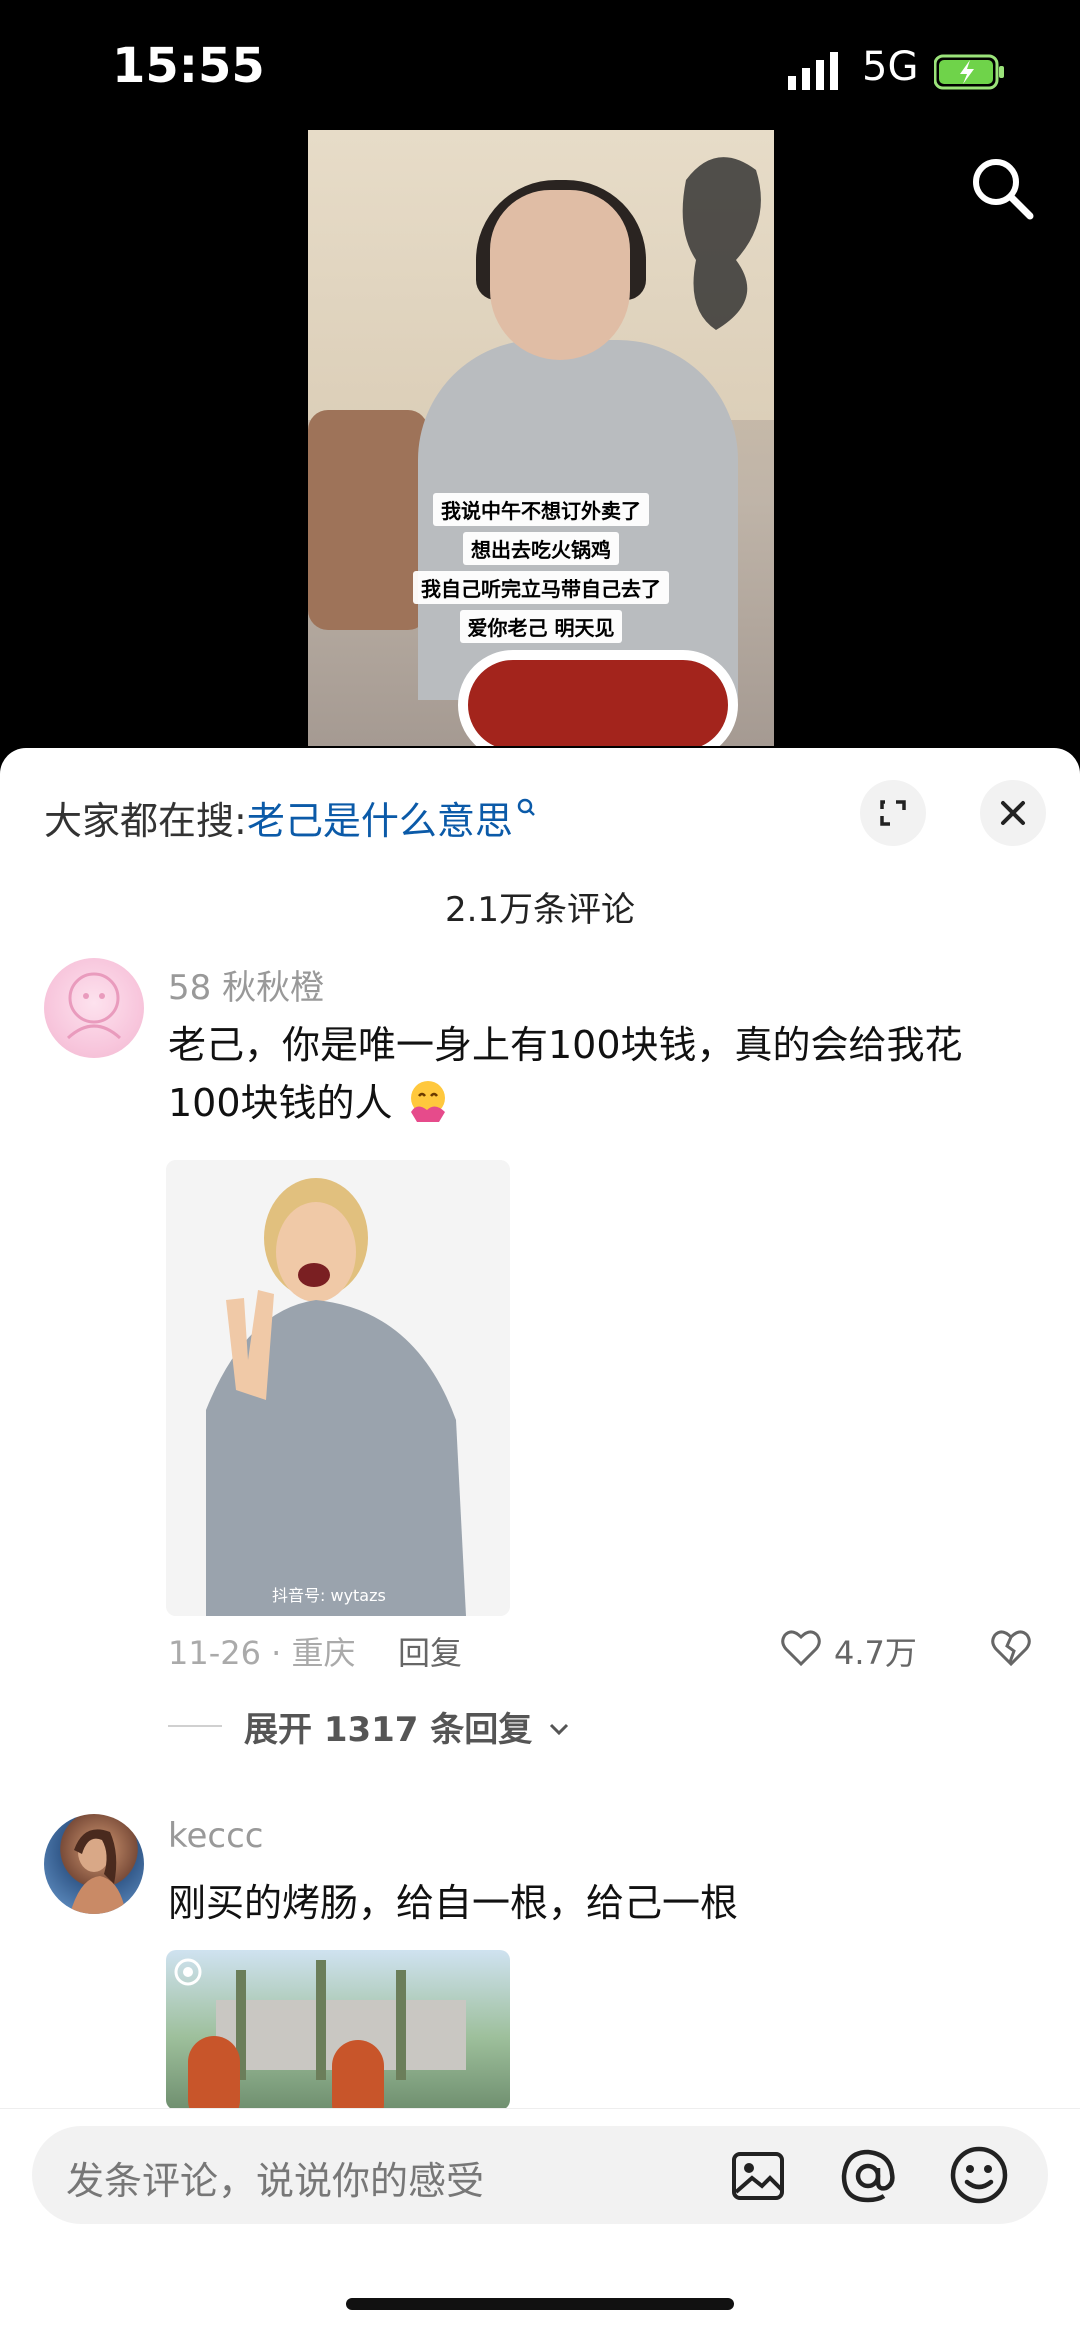 This screenshot has height=2338, width=1080. Describe the element at coordinates (969, 72) in the screenshot. I see `battery-charging-icon` at that location.